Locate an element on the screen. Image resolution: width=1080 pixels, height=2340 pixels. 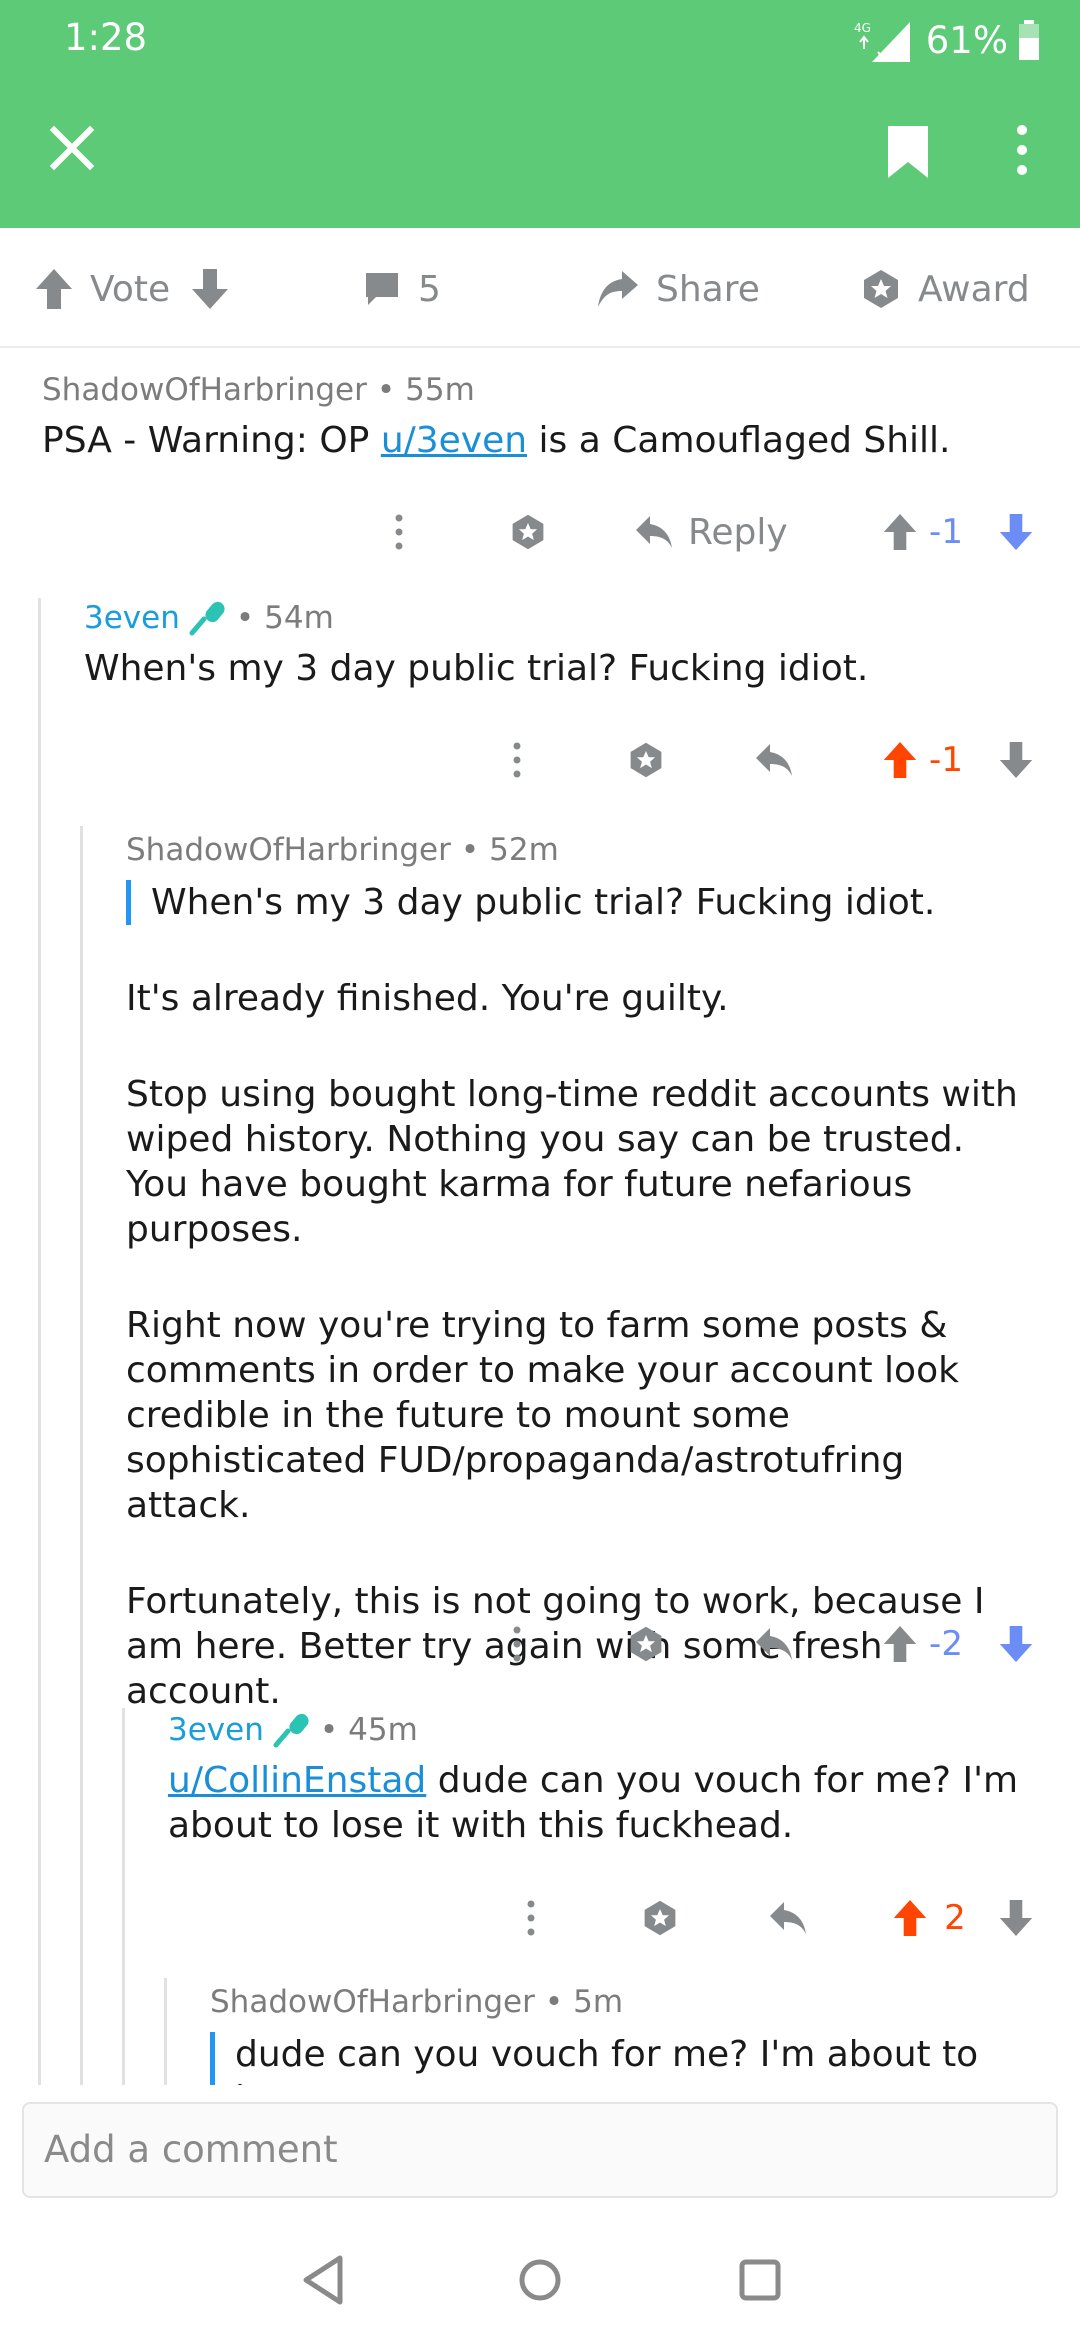
comment-time: 55m is located at coordinates (440, 390).